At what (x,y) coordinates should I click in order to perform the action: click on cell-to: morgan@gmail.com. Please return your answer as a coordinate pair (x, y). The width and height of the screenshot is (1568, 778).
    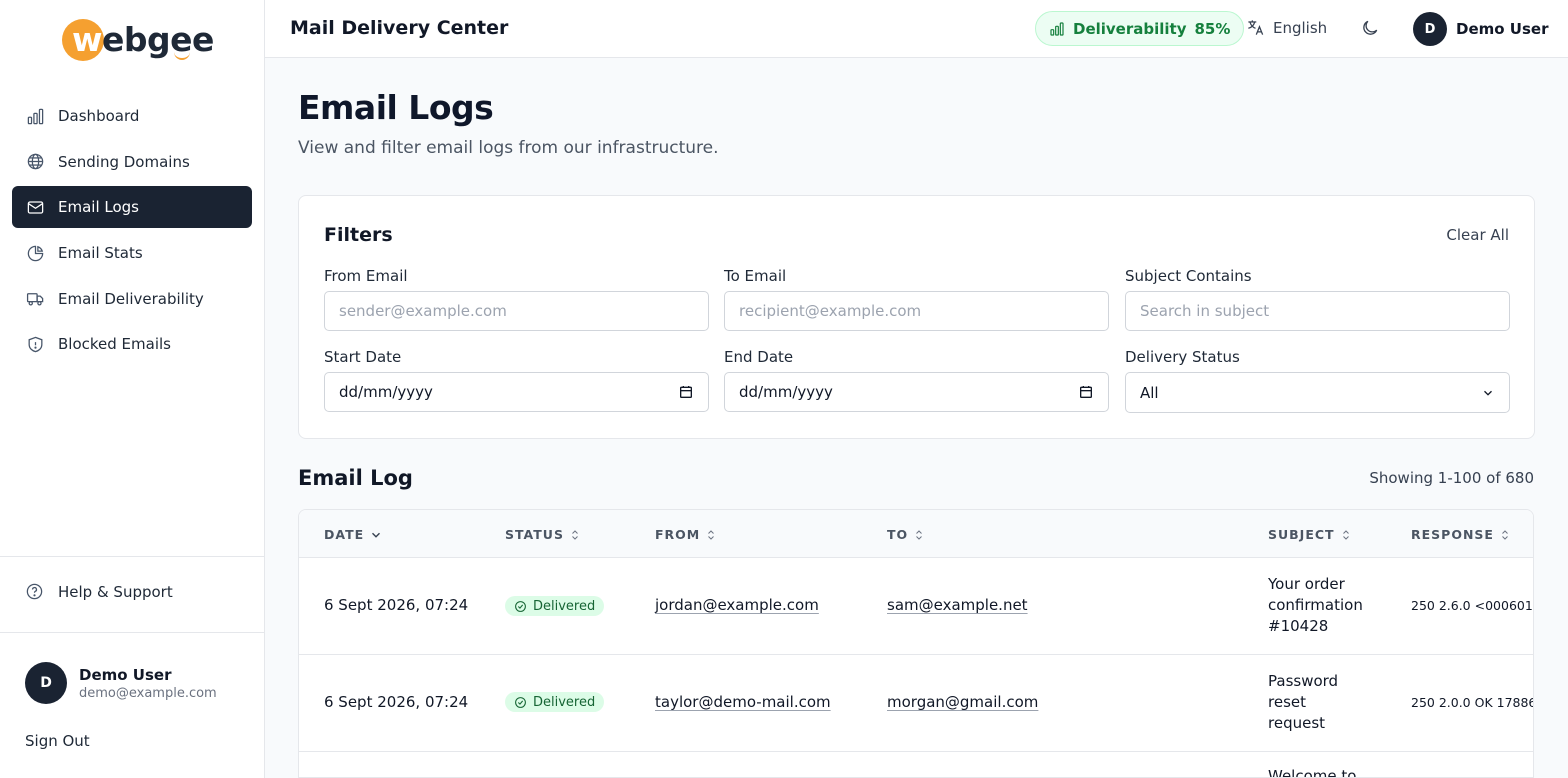
    Looking at the image, I should click on (962, 702).